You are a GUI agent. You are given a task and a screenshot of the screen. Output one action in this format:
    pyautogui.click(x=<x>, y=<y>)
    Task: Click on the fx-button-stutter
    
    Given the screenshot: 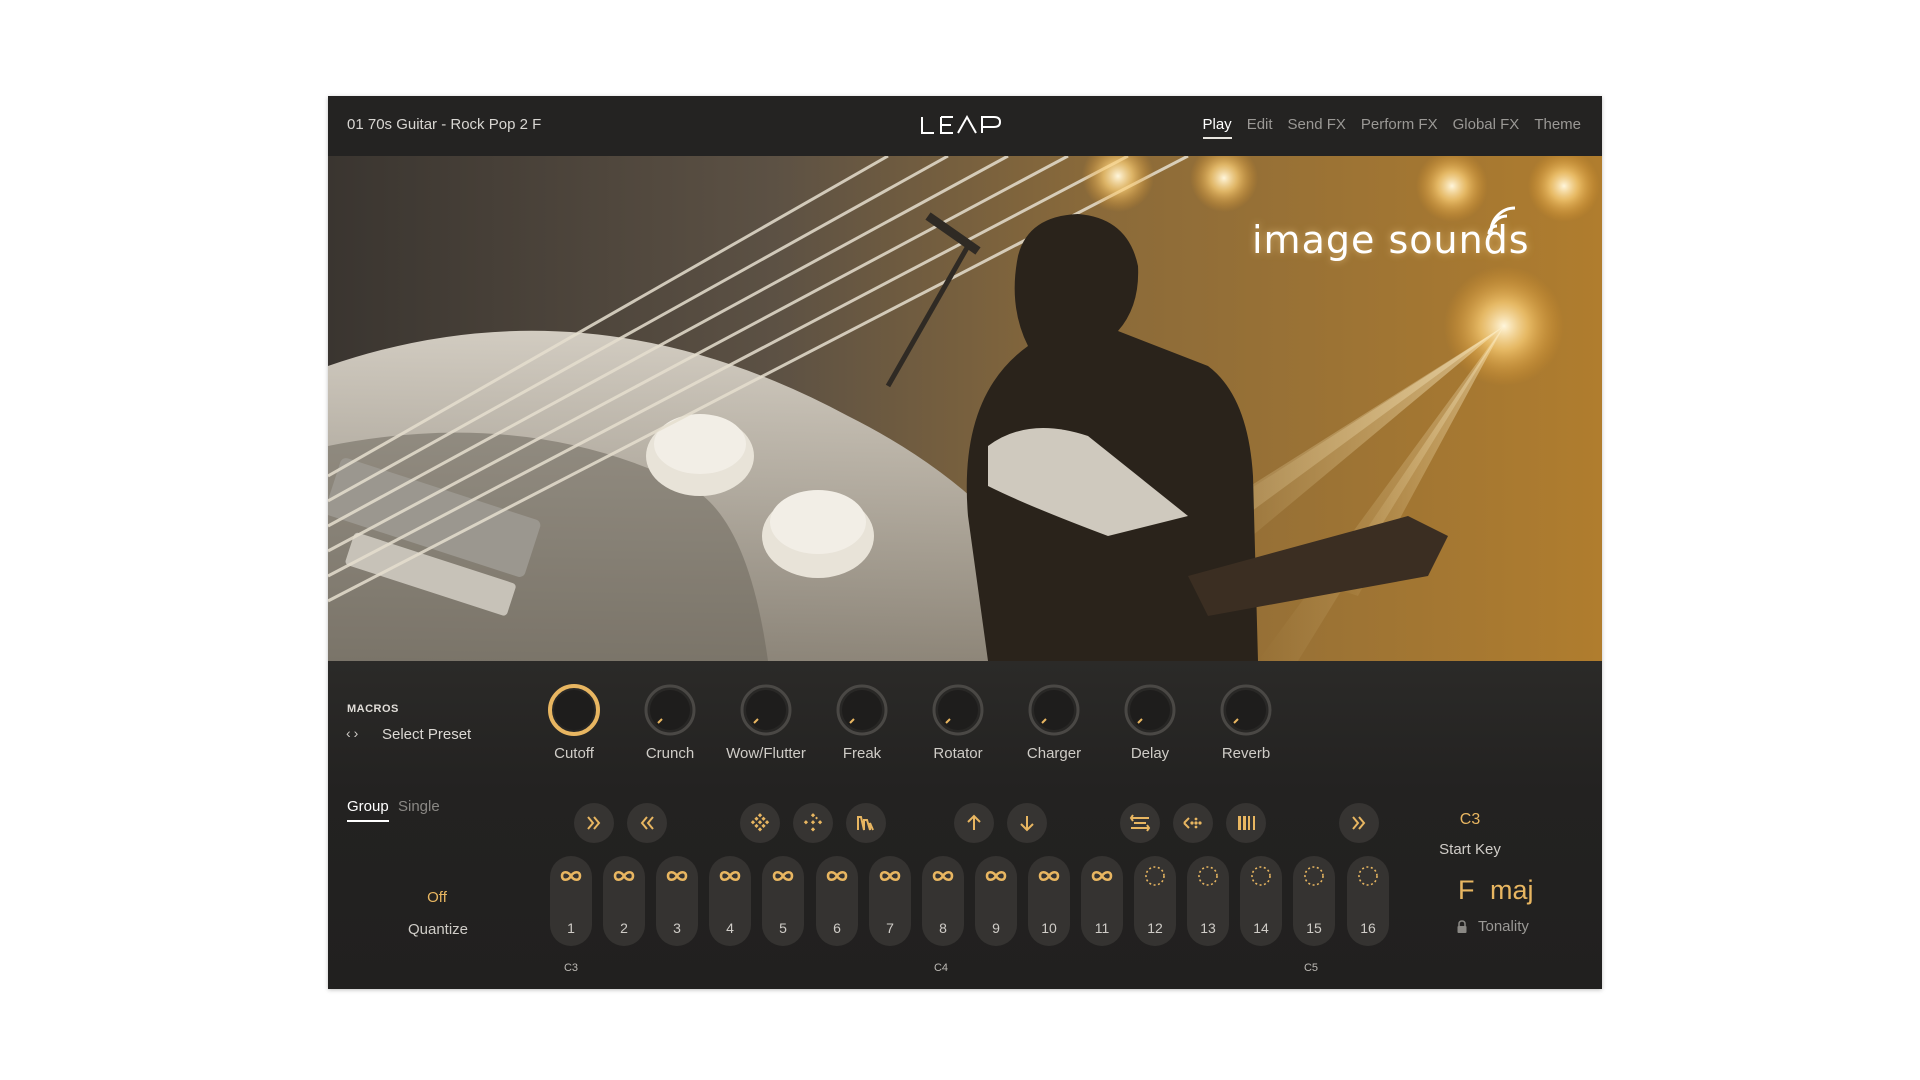 What is the action you would take?
    pyautogui.click(x=760, y=823)
    